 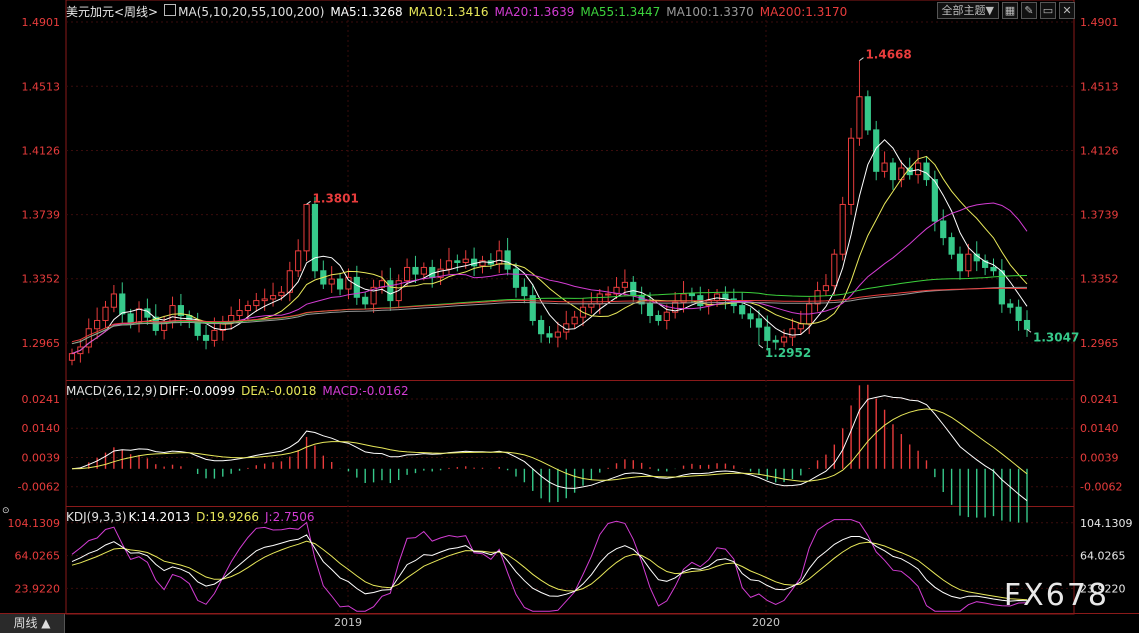 What do you see at coordinates (448, 12) in the screenshot?
I see `ma10-value: MA10:1.3416` at bounding box center [448, 12].